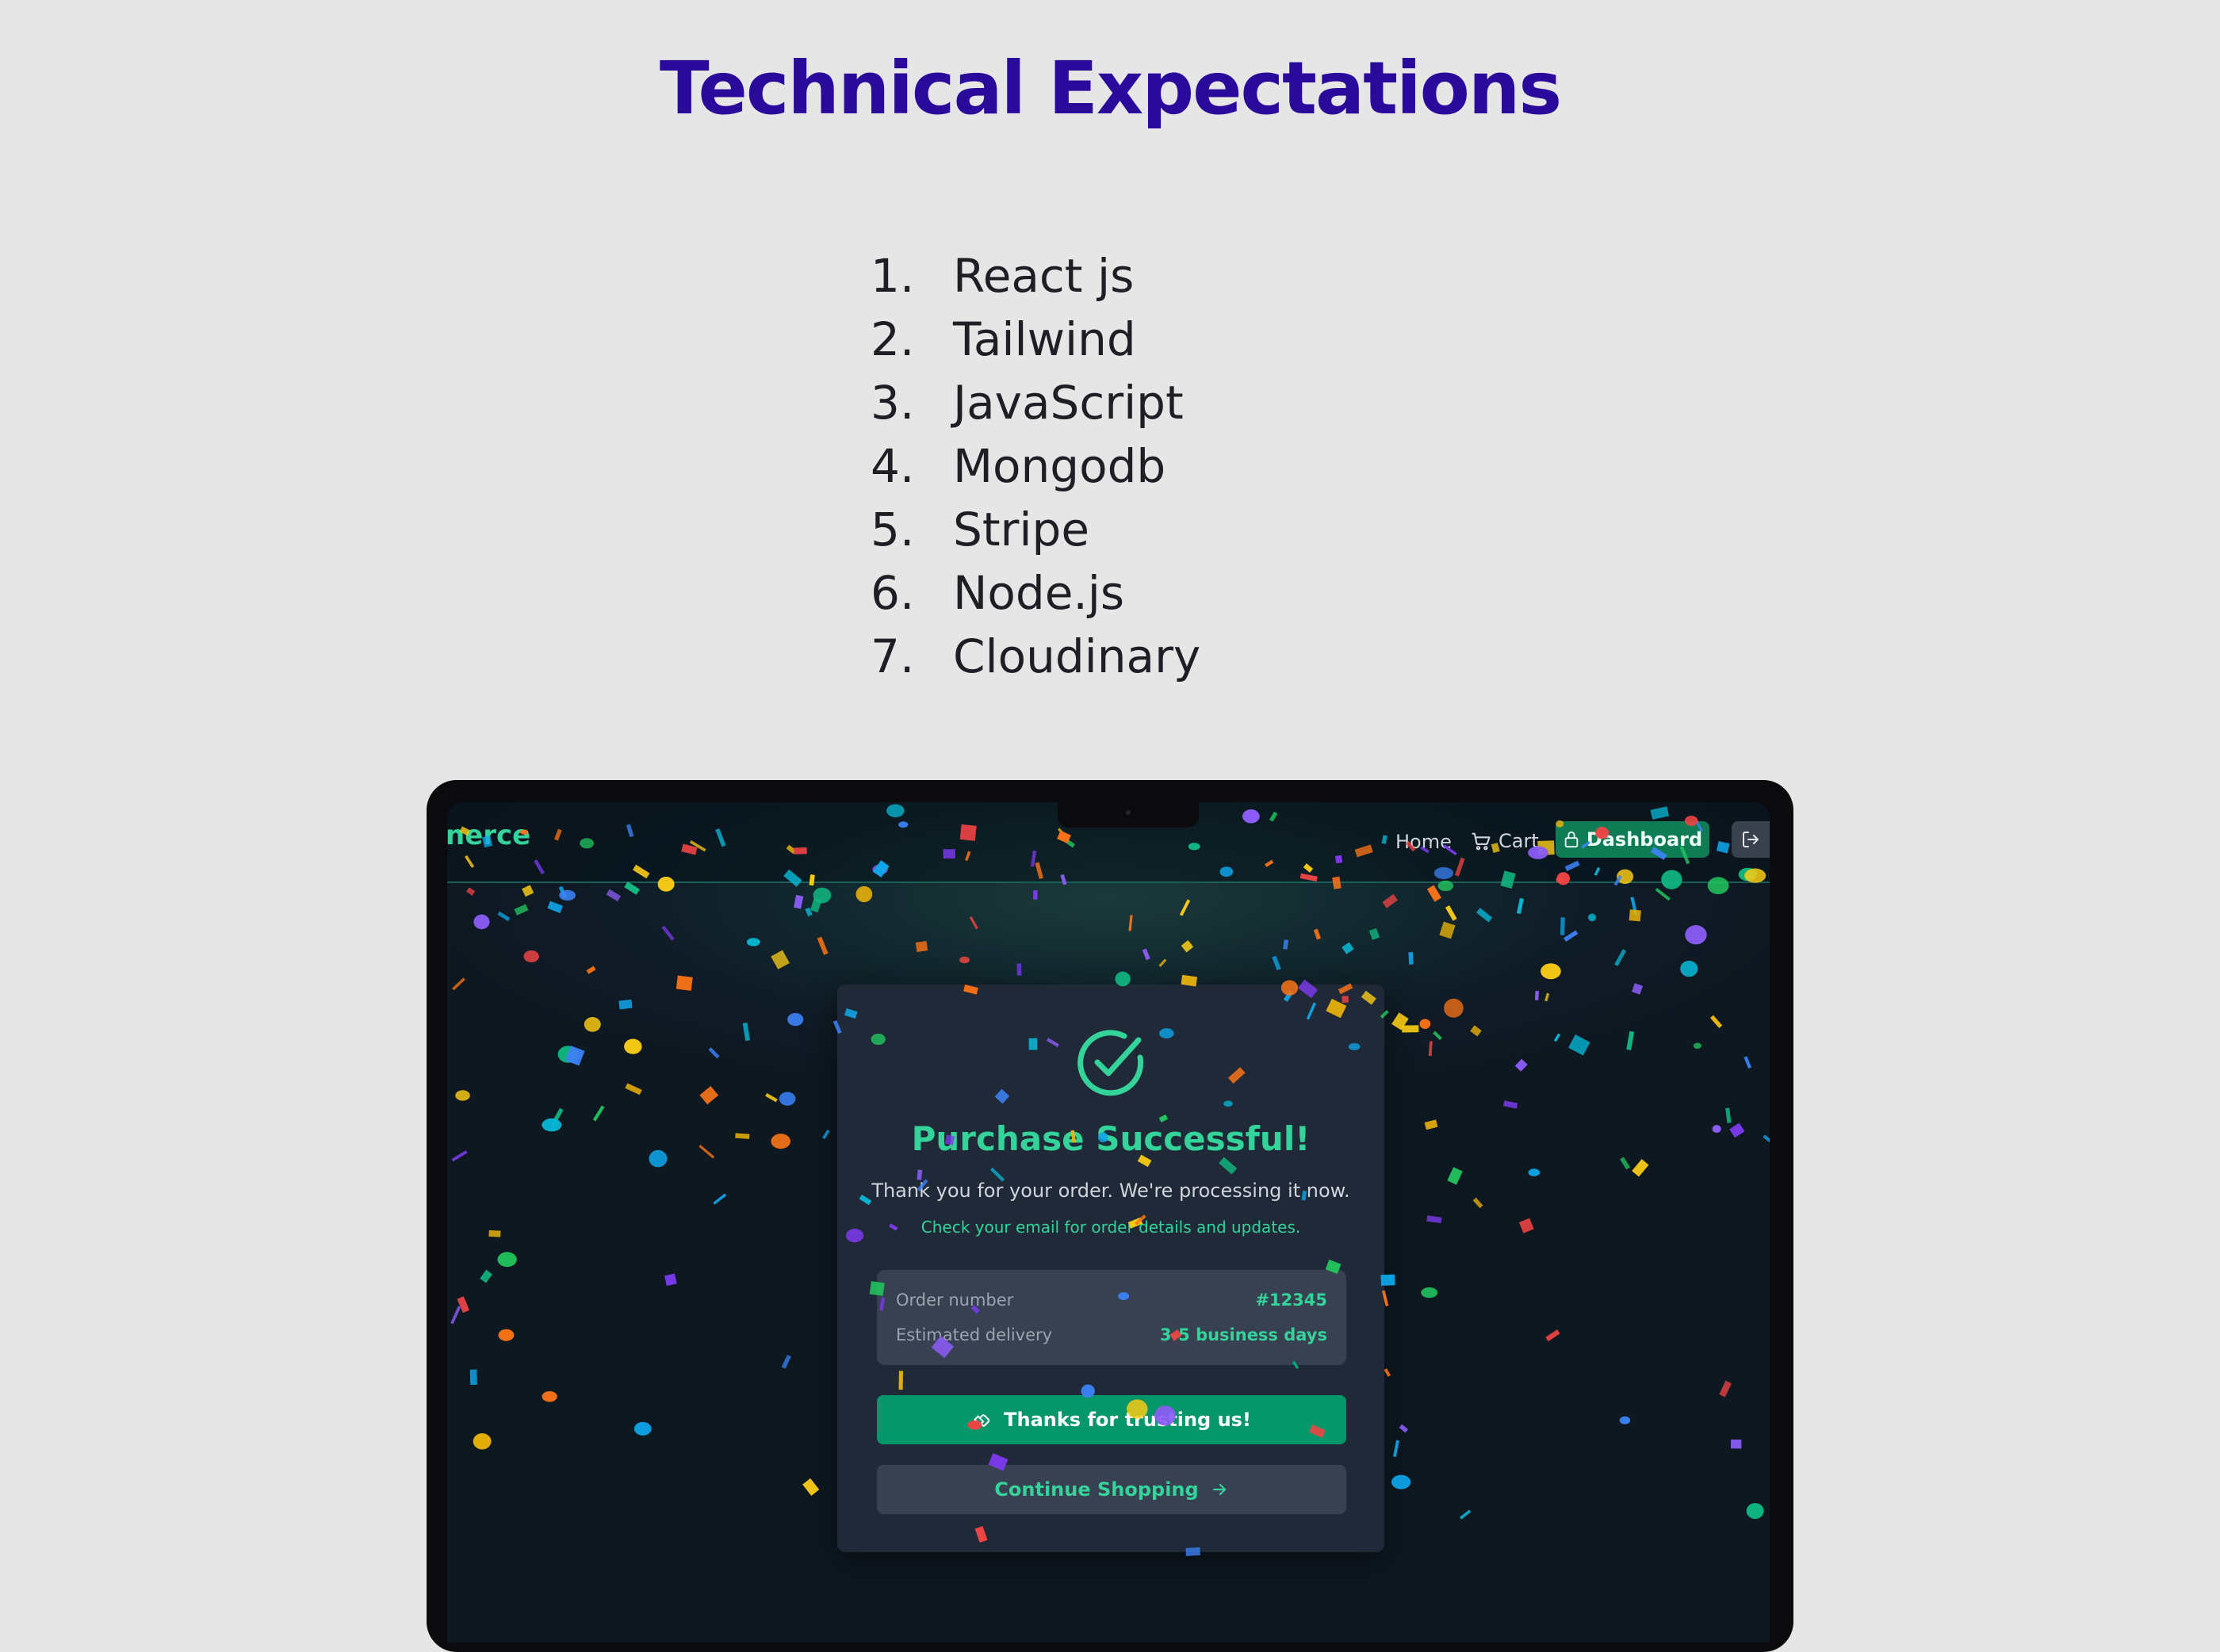 Image resolution: width=2220 pixels, height=1652 pixels. I want to click on list-number: 6., so click(893, 593).